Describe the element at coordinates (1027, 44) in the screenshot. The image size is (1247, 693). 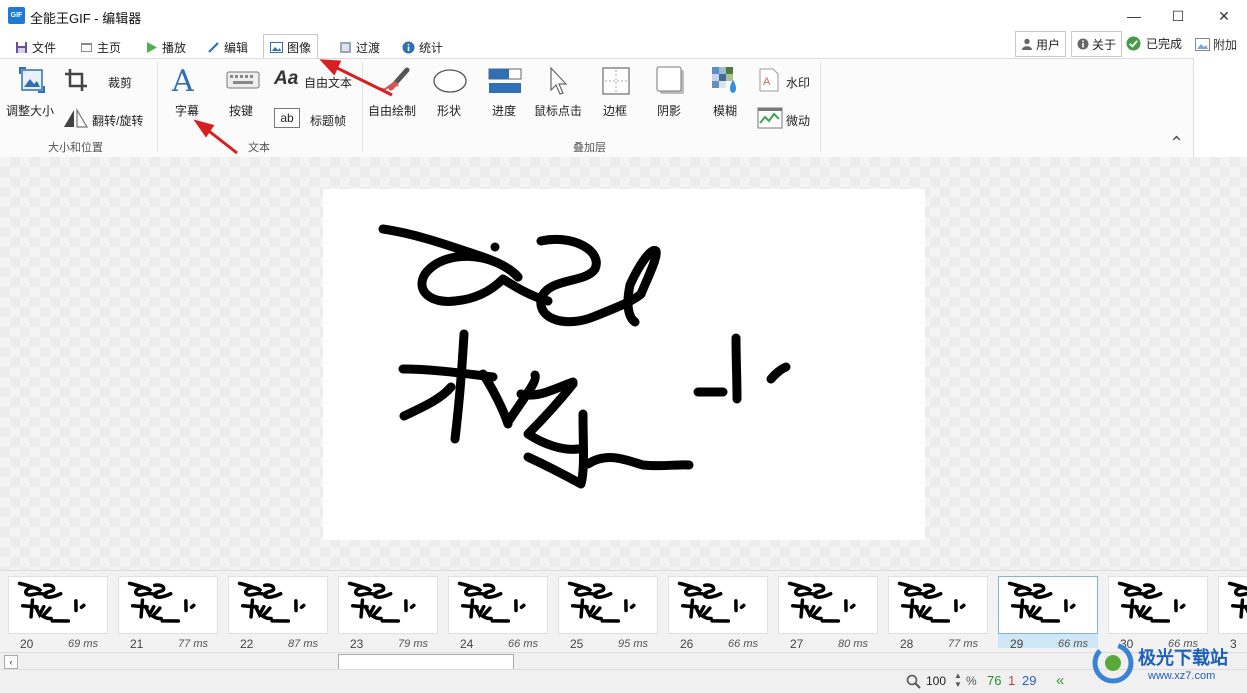
I see `user-icon` at that location.